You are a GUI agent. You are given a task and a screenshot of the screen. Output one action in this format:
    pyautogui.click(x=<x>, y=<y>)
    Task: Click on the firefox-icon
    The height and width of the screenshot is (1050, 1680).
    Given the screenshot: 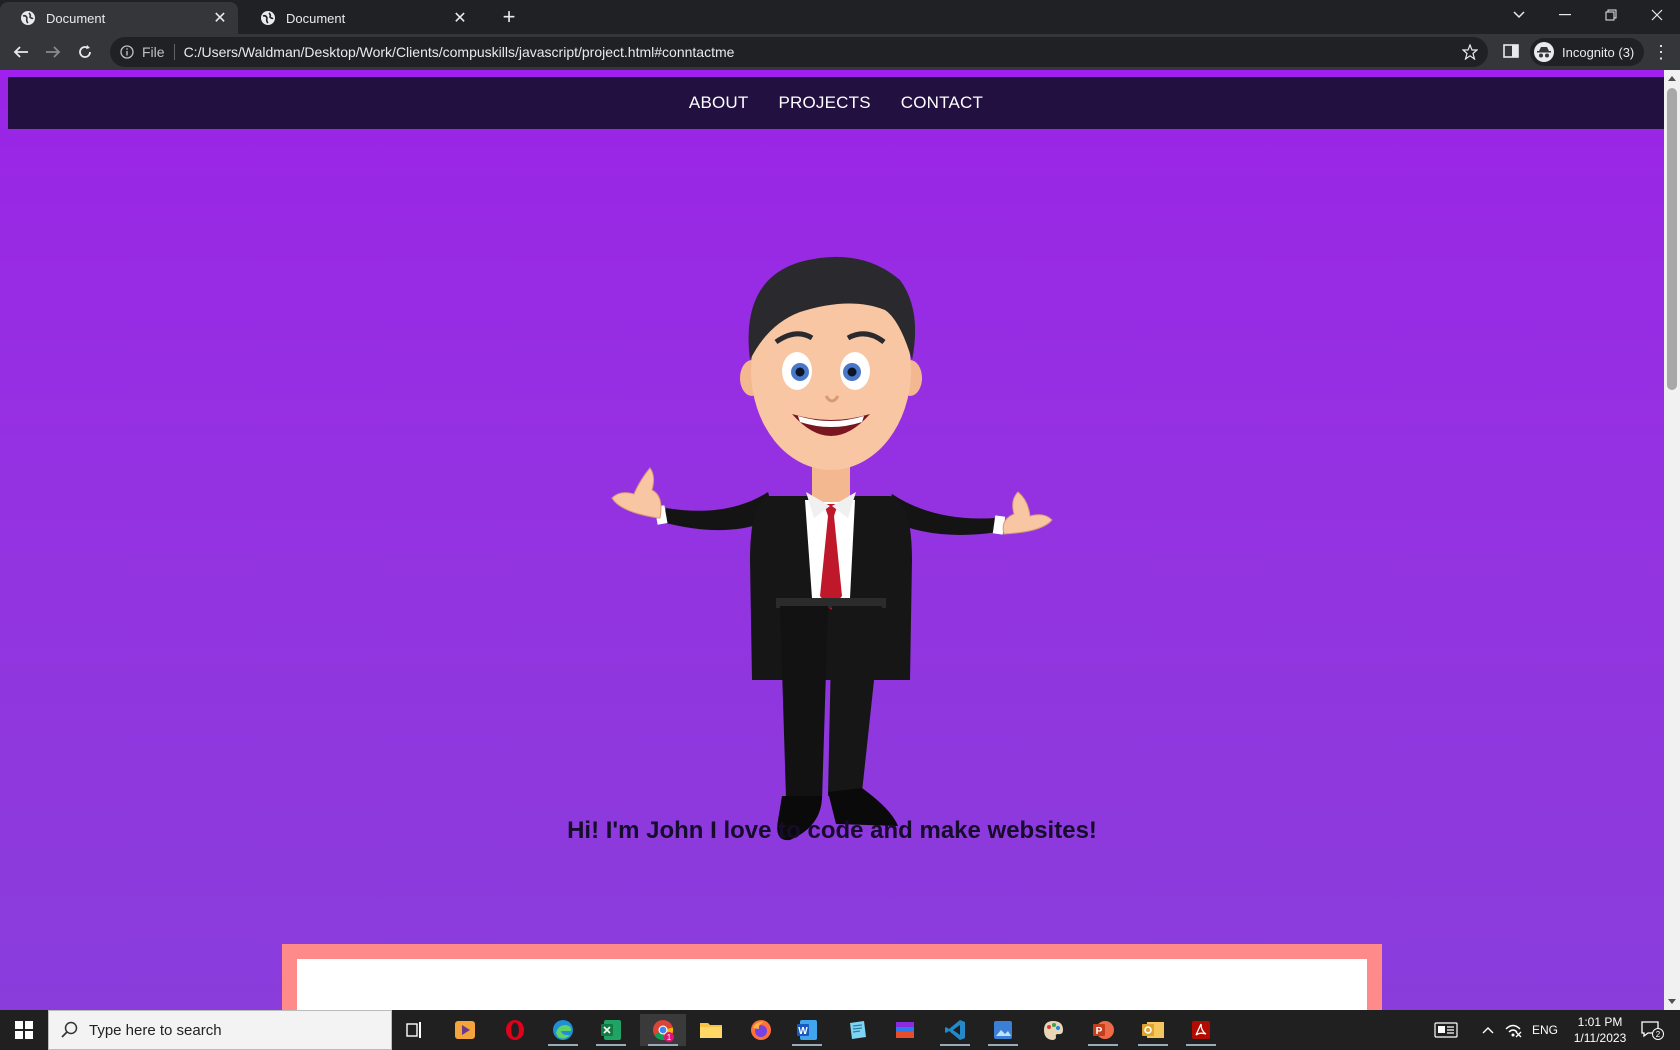 What is the action you would take?
    pyautogui.click(x=761, y=1030)
    